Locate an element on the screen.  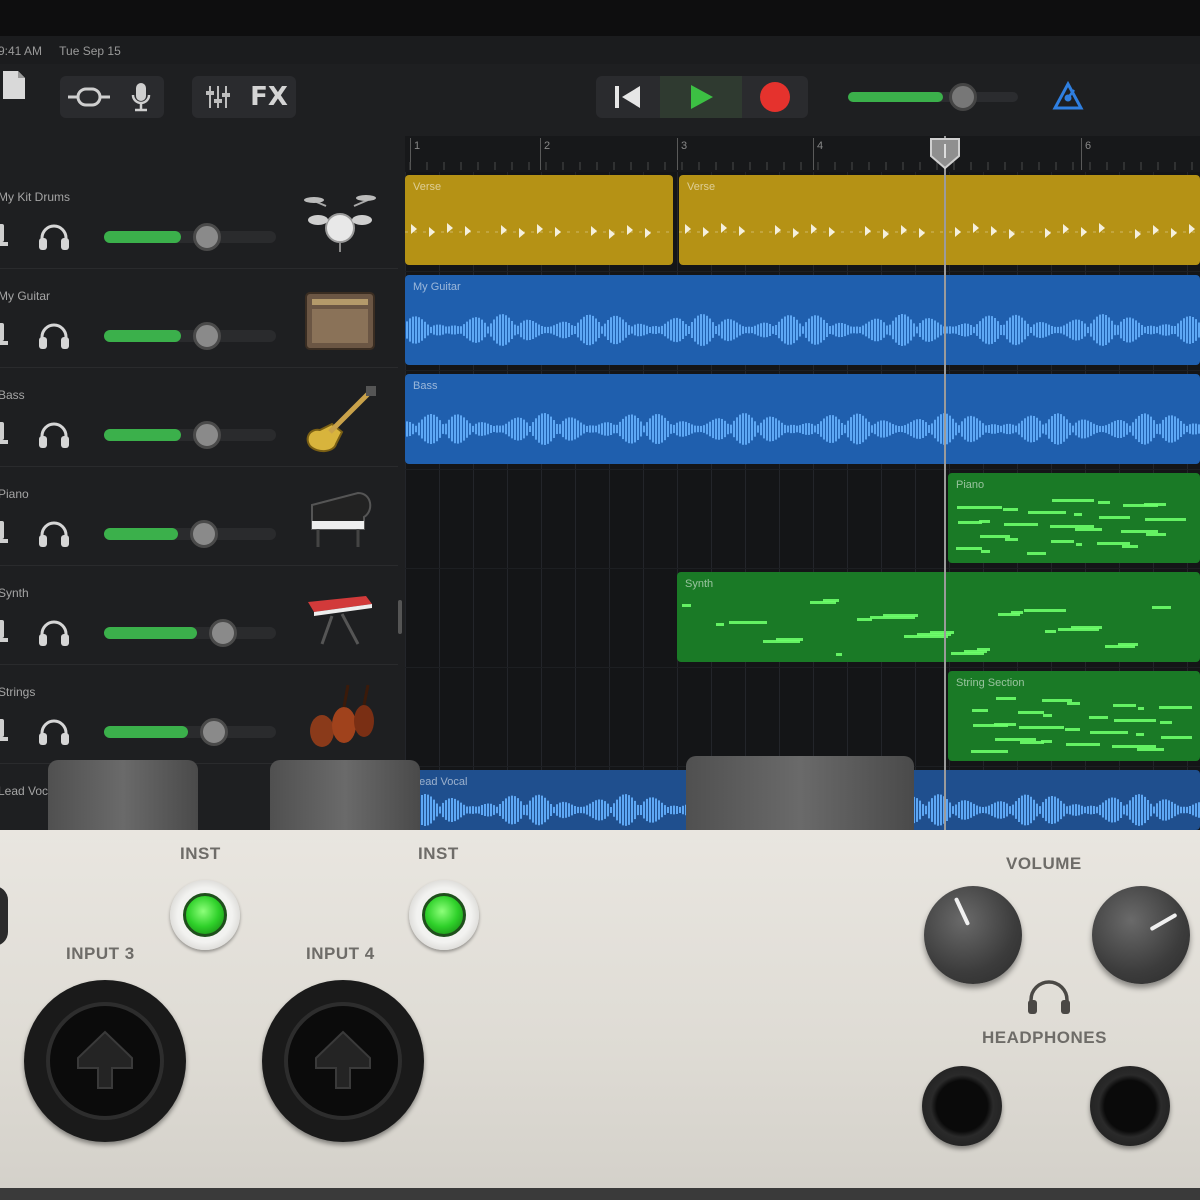
microphone-button is located at coordinates (141, 97).